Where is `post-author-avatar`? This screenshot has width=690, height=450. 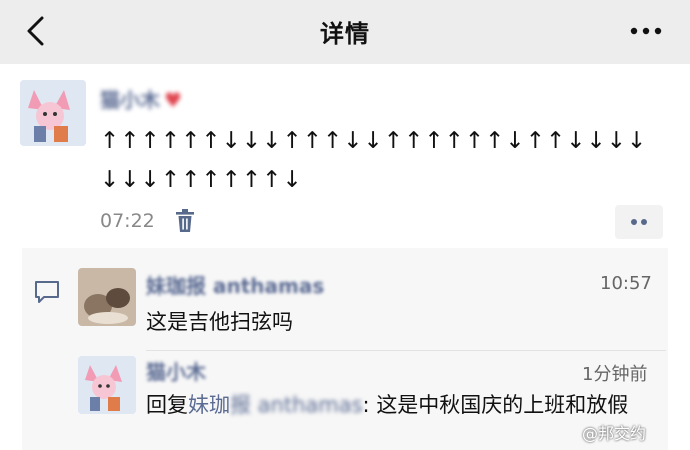 post-author-avatar is located at coordinates (53, 113).